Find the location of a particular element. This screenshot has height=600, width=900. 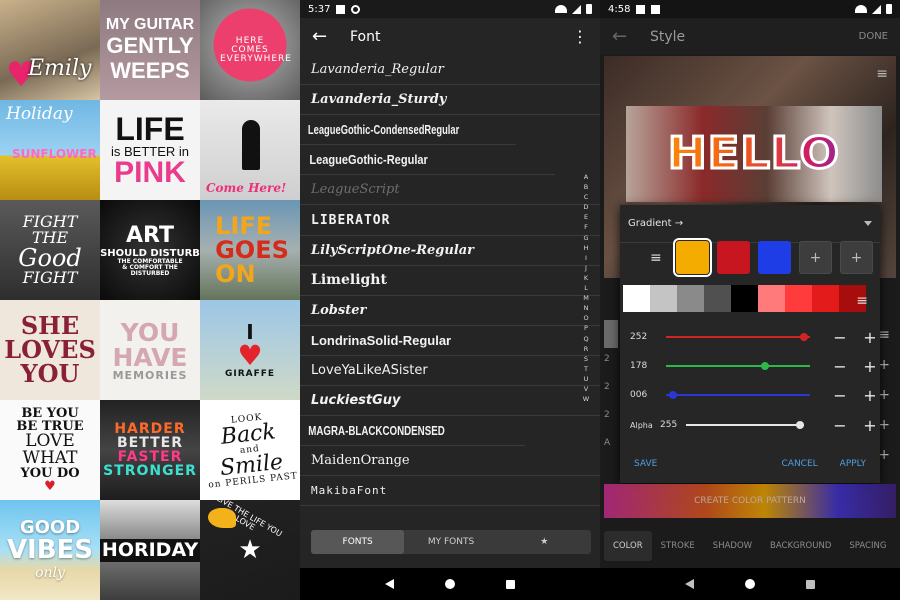

more-vert-icon: ⋮ is located at coordinates (580, 36).